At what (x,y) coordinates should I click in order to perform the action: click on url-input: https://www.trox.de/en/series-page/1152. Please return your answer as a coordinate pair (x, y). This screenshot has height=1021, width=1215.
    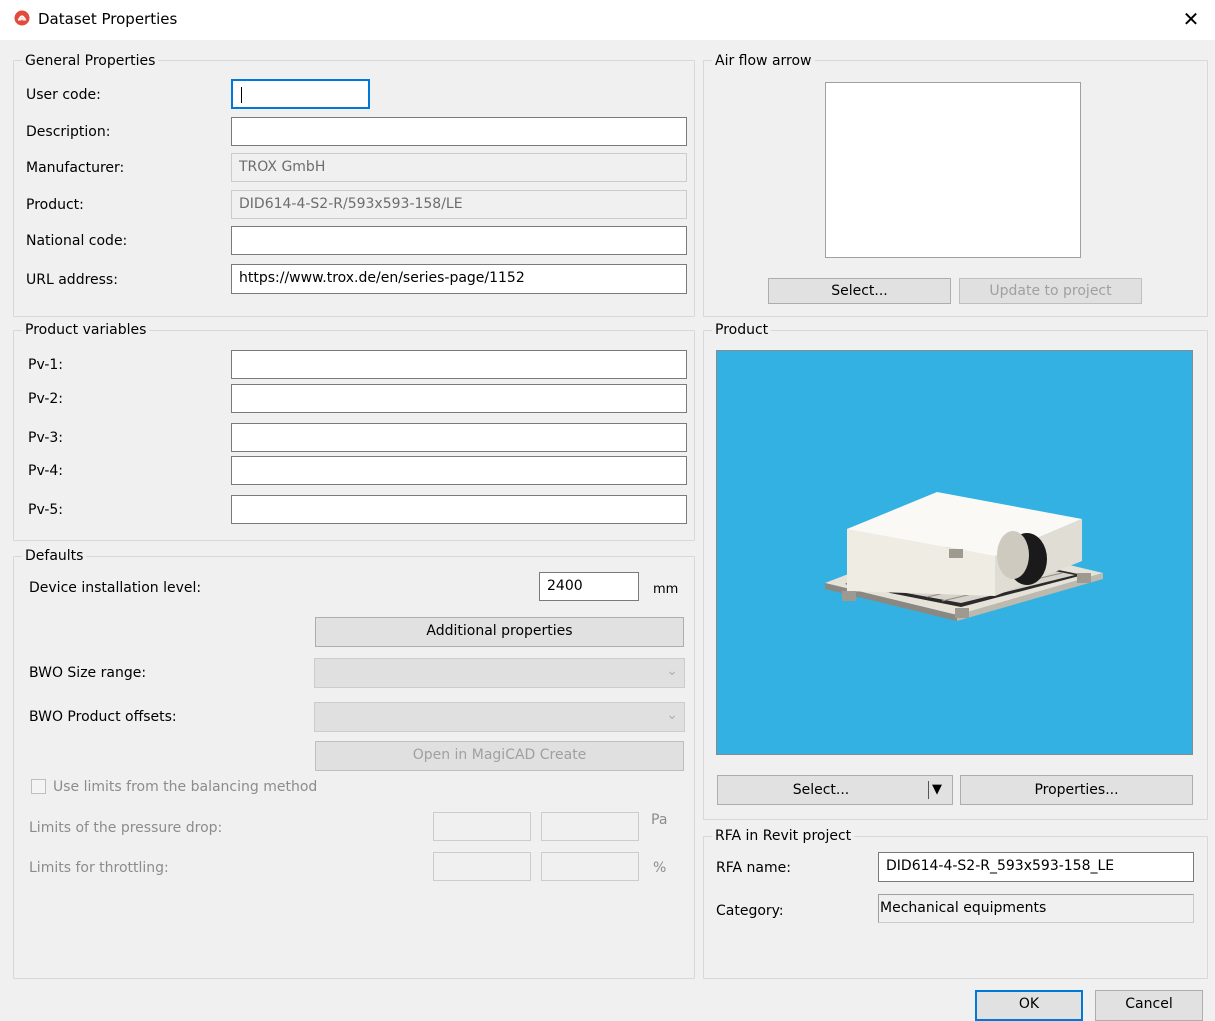
    Looking at the image, I should click on (459, 279).